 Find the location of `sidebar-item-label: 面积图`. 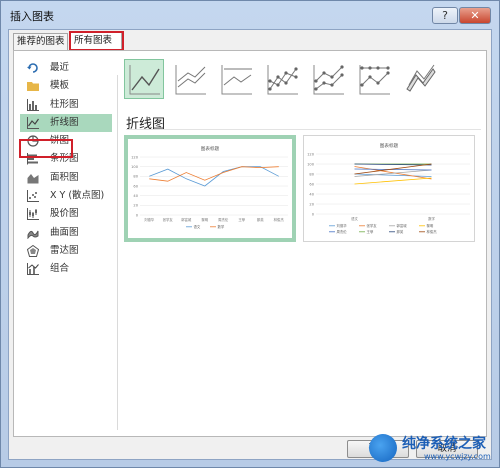

sidebar-item-label: 面积图 is located at coordinates (64, 177).